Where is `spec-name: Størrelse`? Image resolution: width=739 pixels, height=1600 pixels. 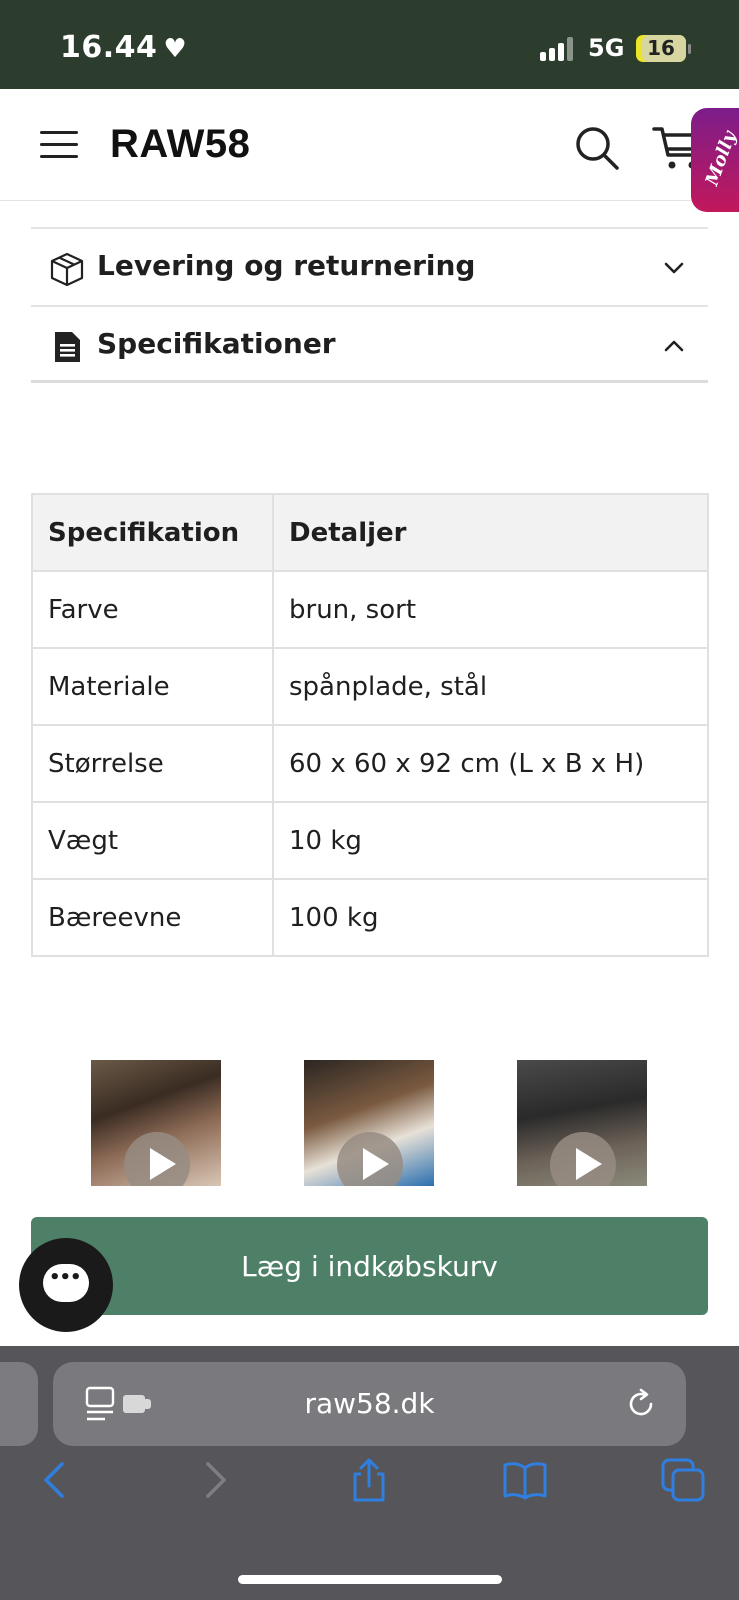 spec-name: Størrelse is located at coordinates (152, 763).